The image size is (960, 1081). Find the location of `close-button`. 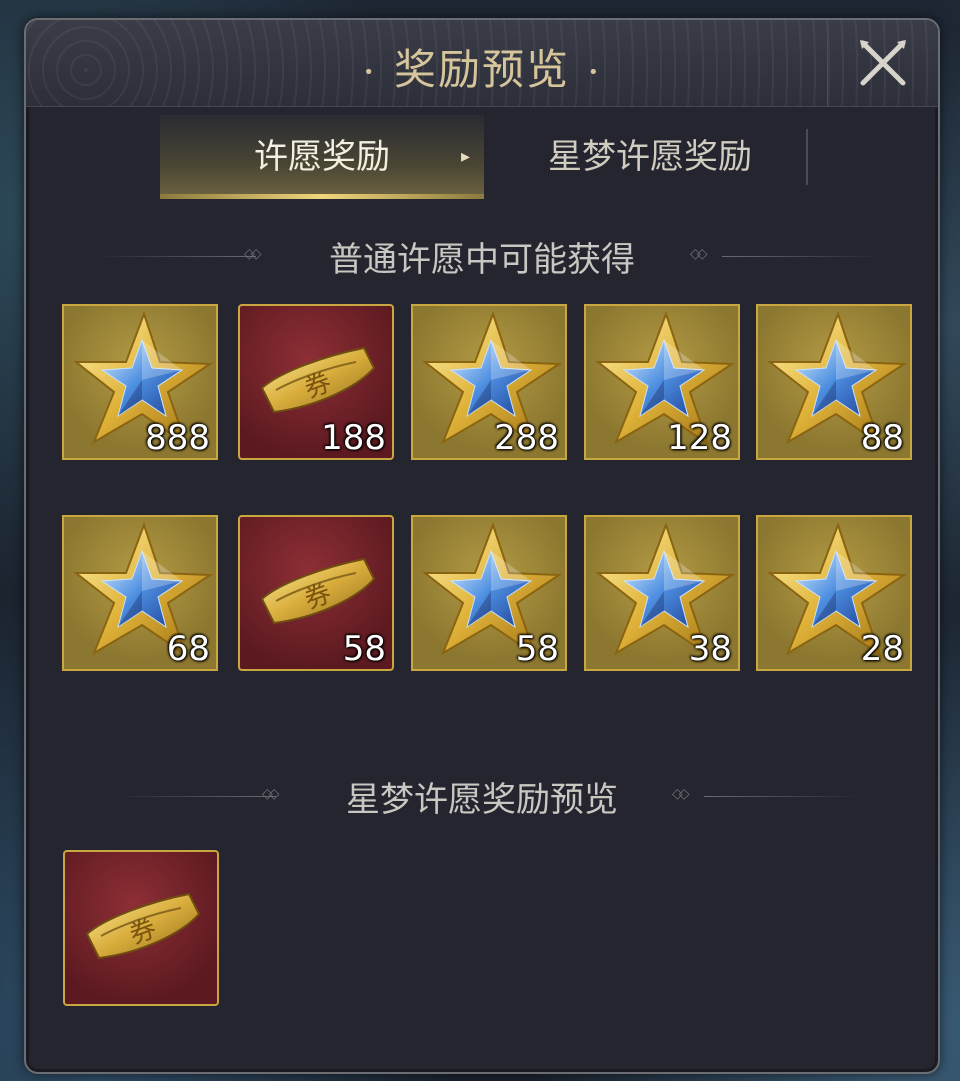

close-button is located at coordinates (882, 63).